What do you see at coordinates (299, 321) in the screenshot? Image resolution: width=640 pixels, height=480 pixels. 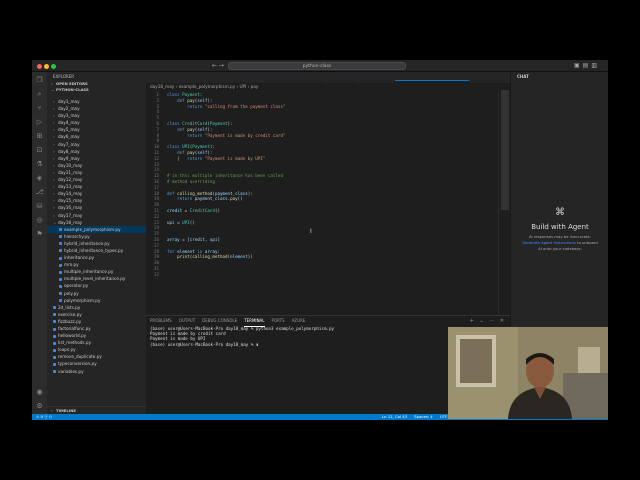 I see `panel-tab: AZURE` at bounding box center [299, 321].